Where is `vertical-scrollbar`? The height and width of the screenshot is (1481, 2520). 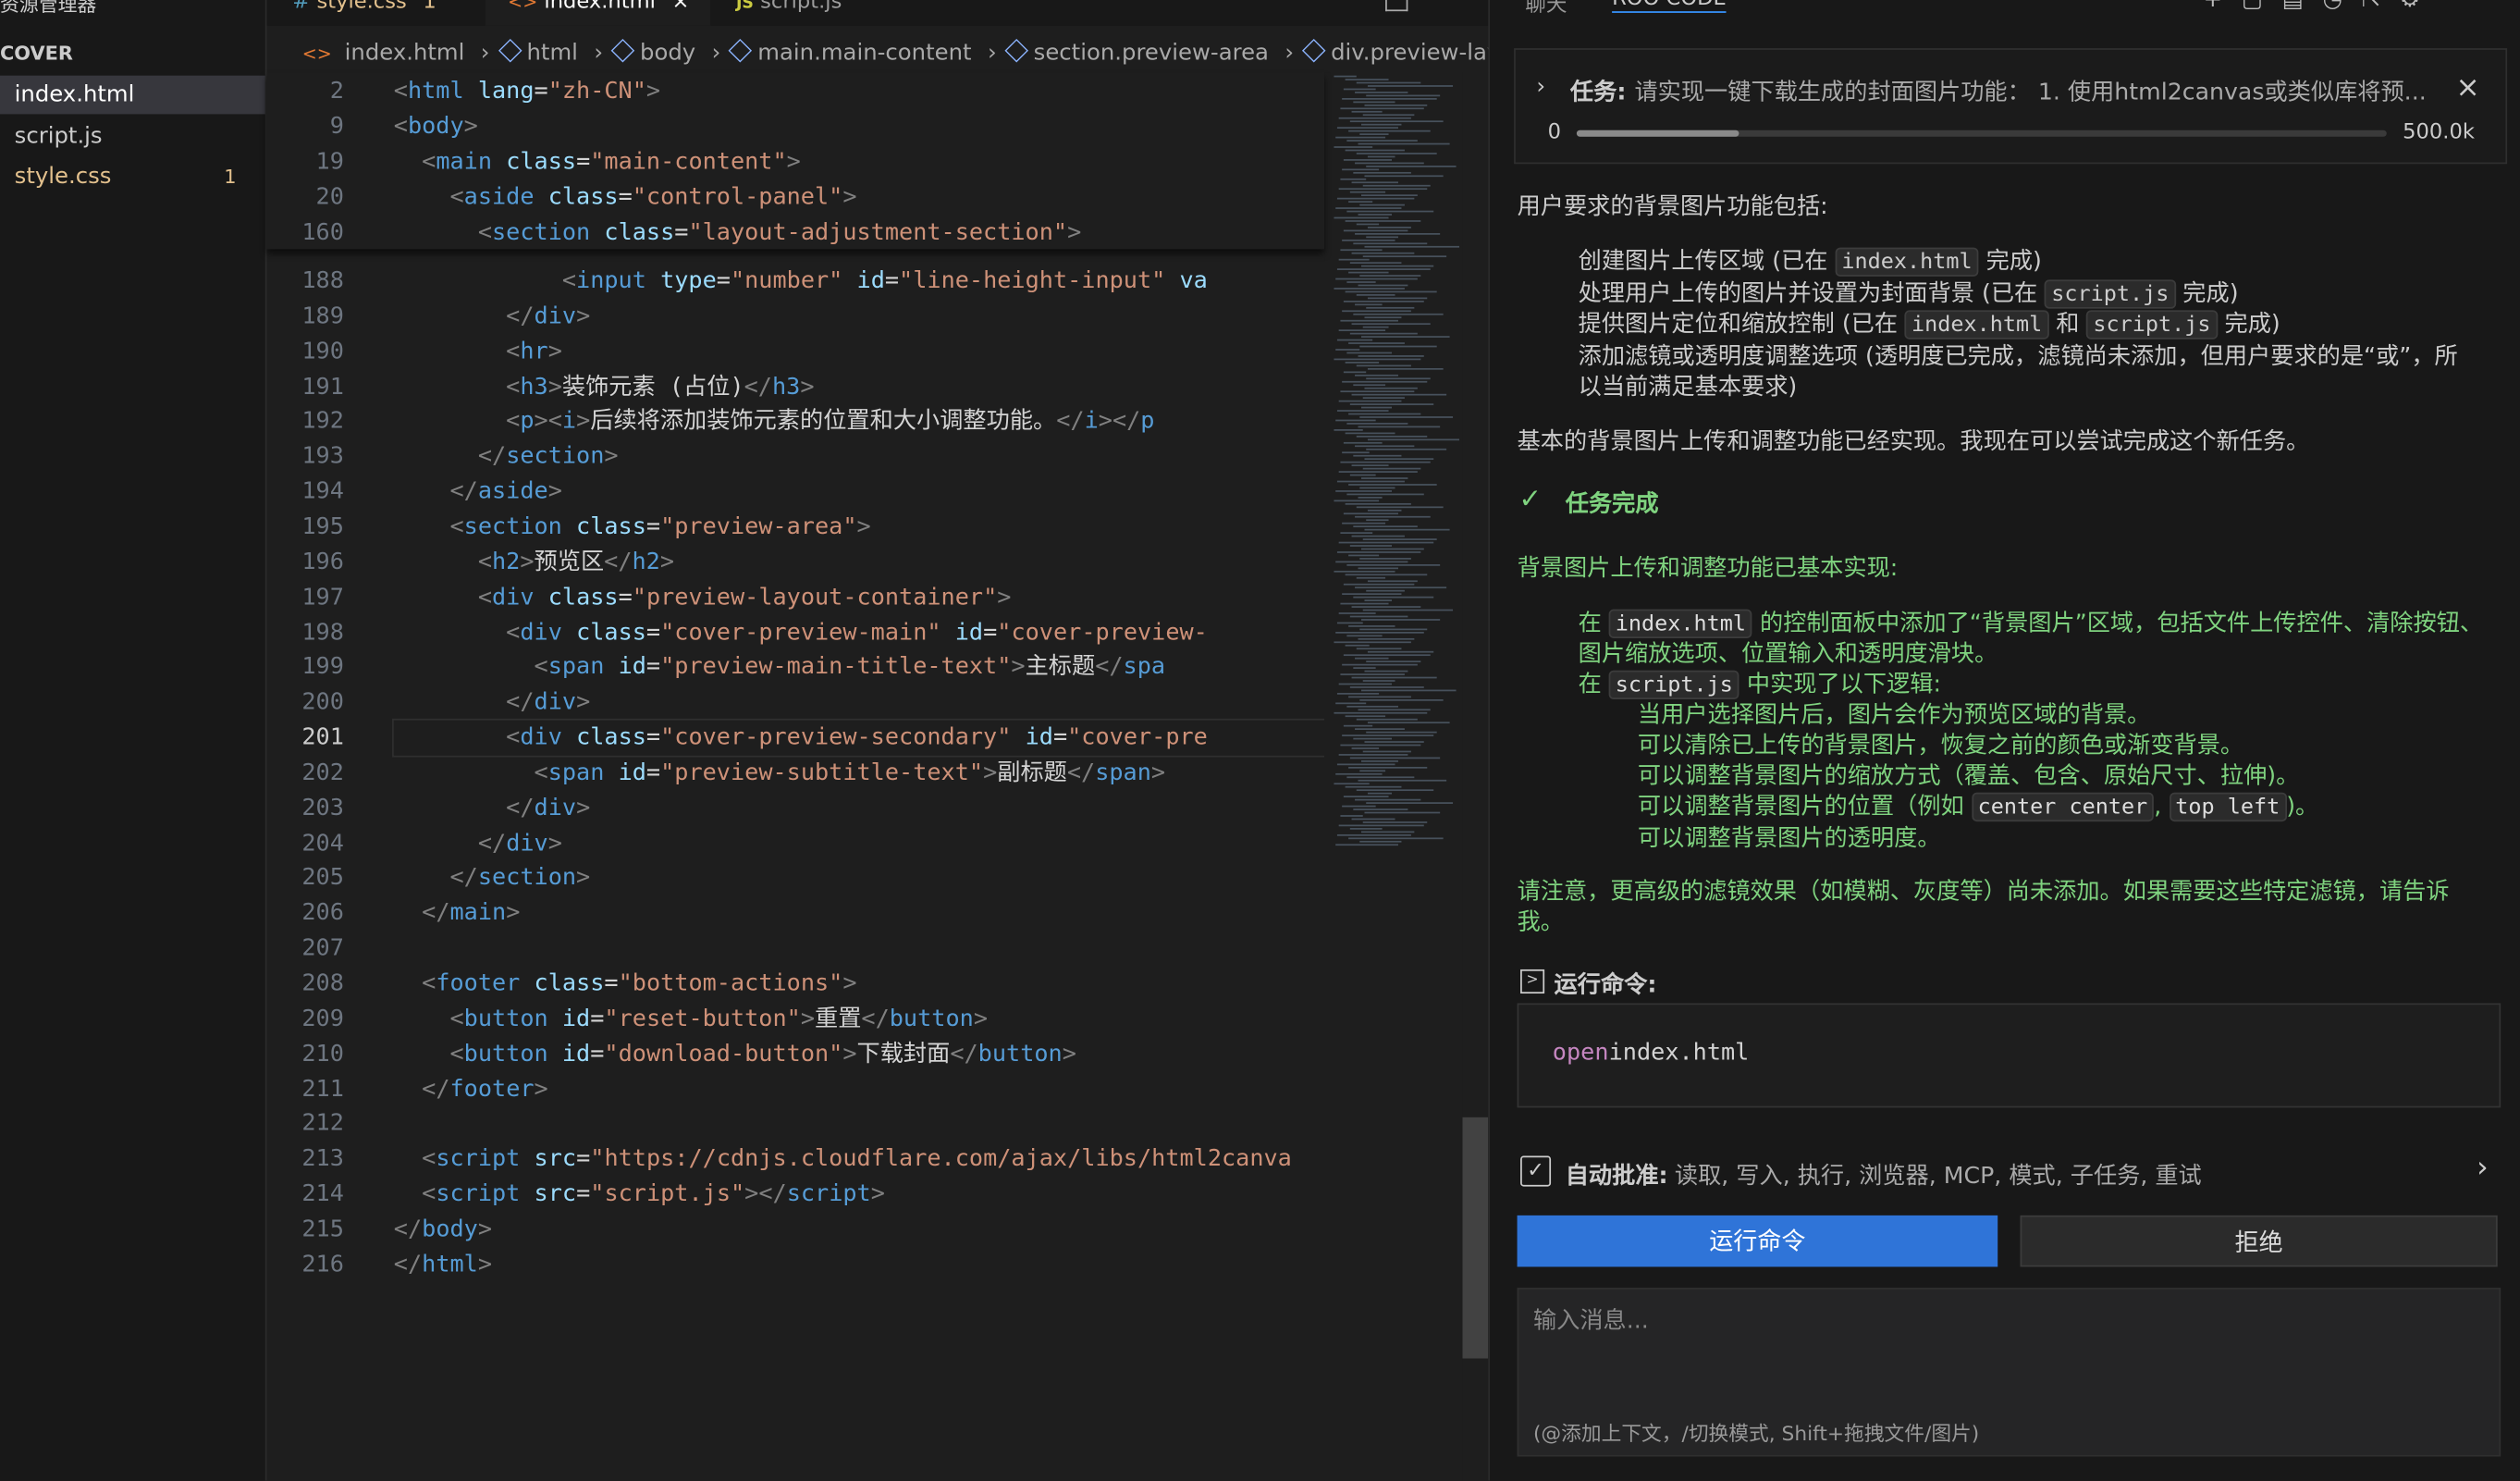 vertical-scrollbar is located at coordinates (1475, 776).